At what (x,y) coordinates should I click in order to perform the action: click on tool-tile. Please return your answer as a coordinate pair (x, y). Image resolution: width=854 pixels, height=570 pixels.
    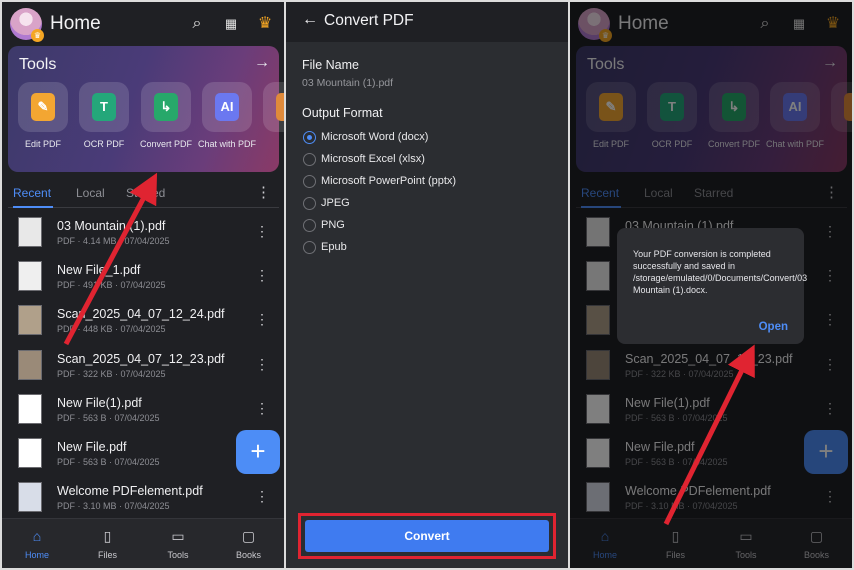
    Looking at the image, I should click on (273, 107).